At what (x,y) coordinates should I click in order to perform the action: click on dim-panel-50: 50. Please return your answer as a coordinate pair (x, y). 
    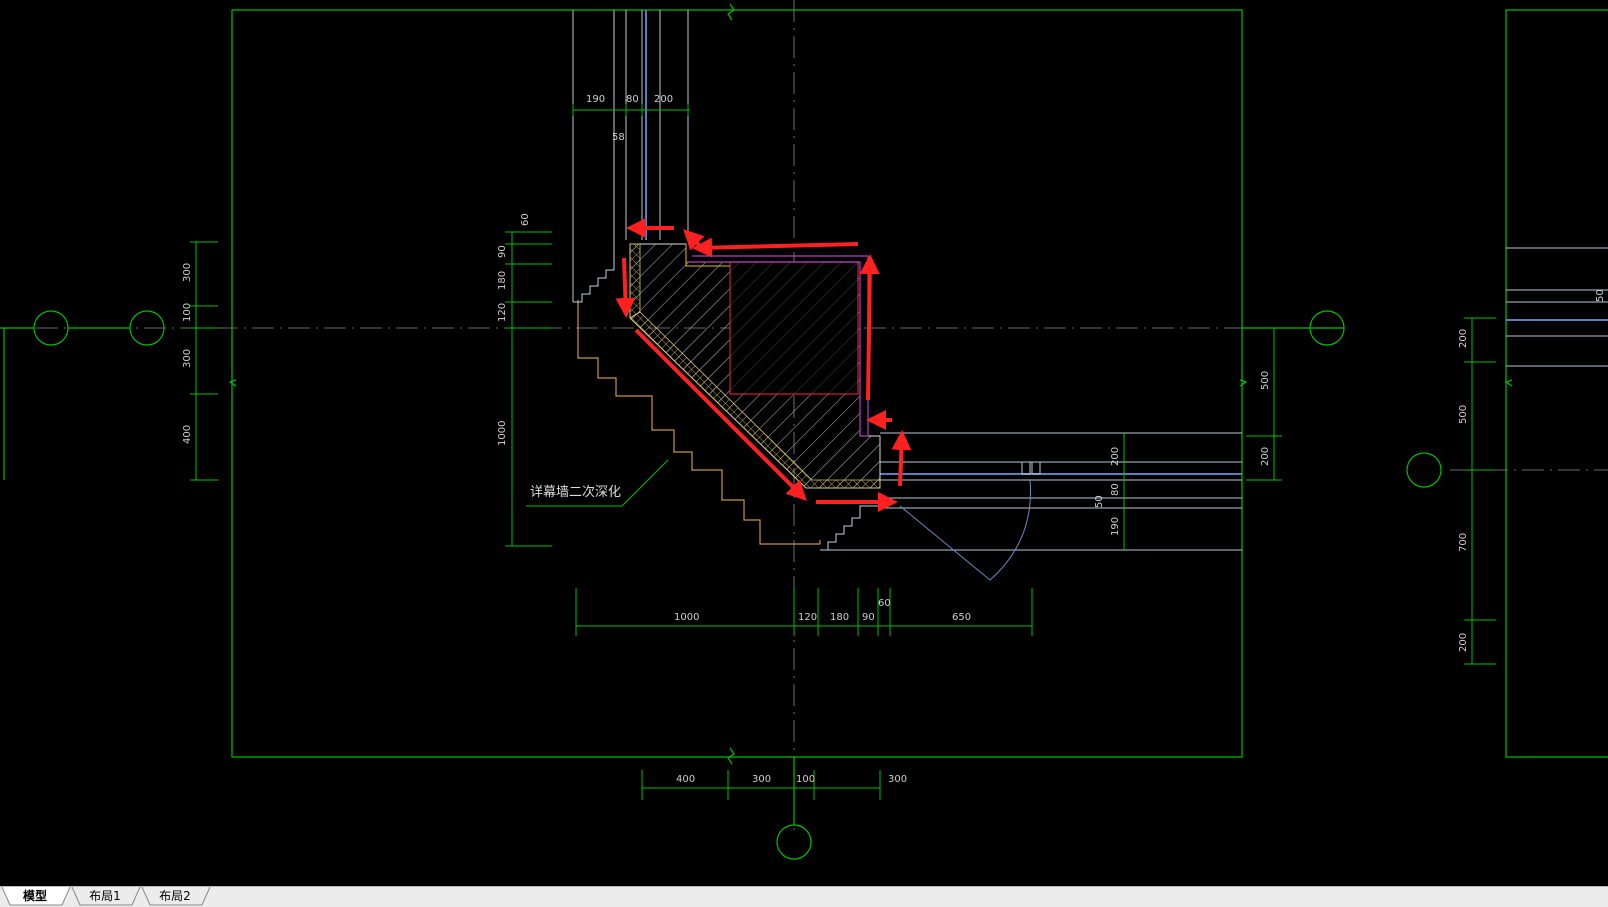
    Looking at the image, I should click on (1600, 295).